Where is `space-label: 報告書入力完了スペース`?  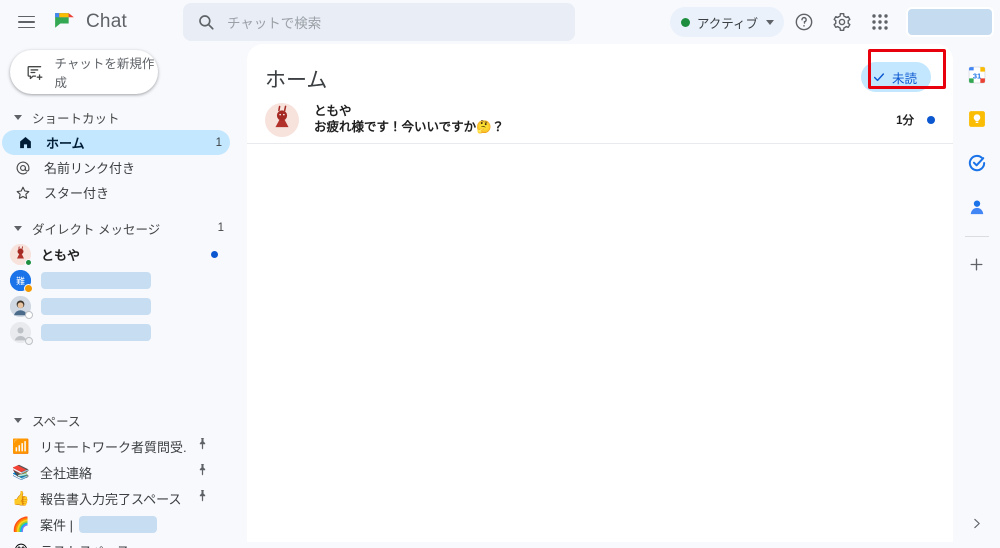 space-label: 報告書入力完了スペース is located at coordinates (111, 499).